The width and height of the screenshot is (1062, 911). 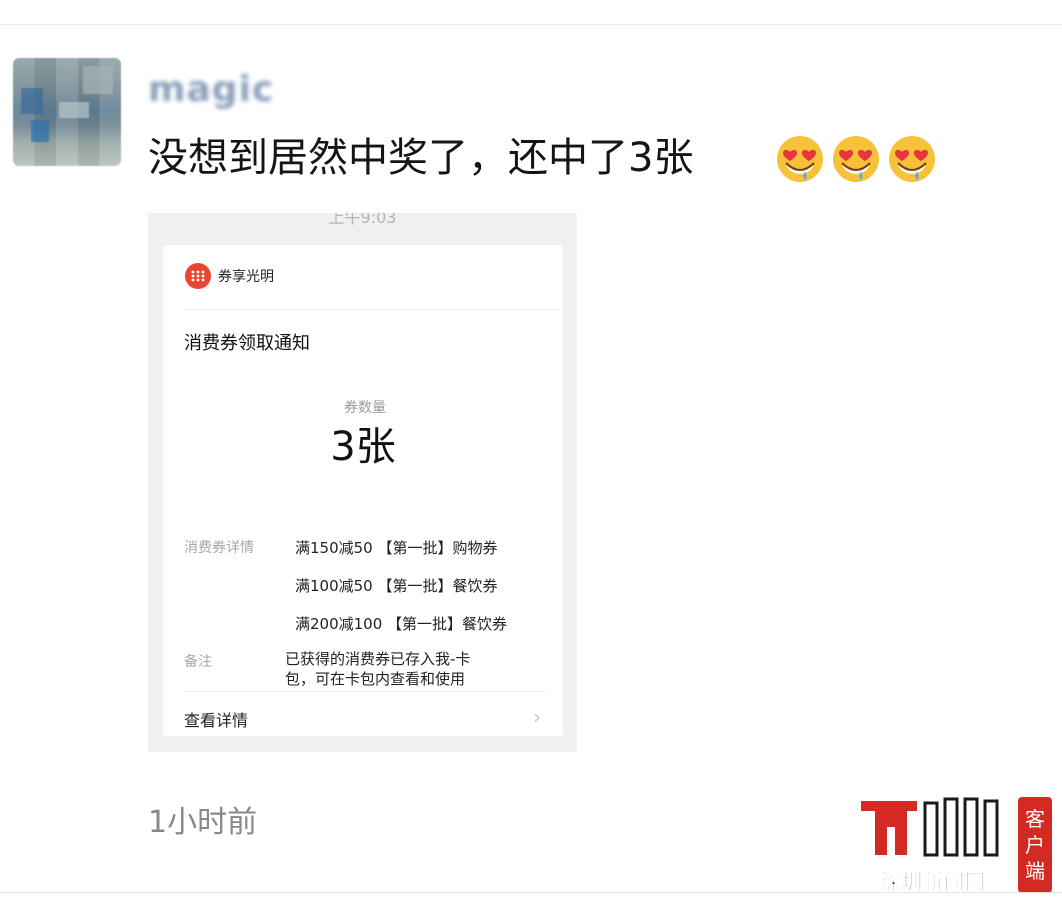 I want to click on coupon-detail-1: 满150减50 【第一批】购物券, so click(x=396, y=548).